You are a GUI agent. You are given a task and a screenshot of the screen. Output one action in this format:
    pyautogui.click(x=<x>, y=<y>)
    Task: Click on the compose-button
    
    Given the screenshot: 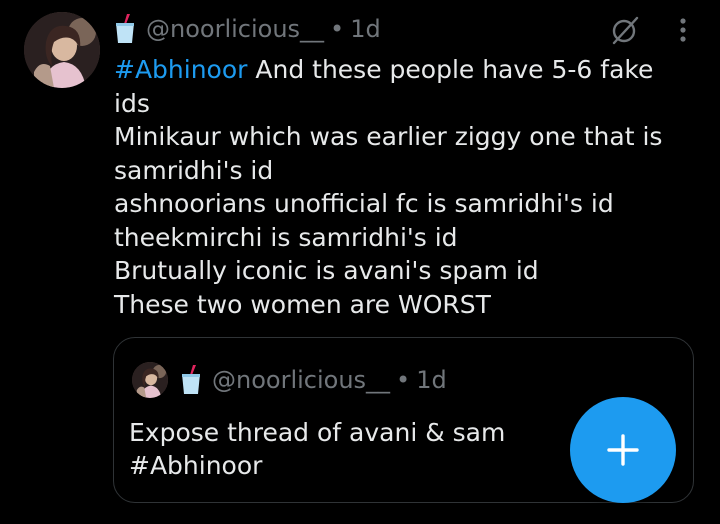 What is the action you would take?
    pyautogui.click(x=623, y=450)
    